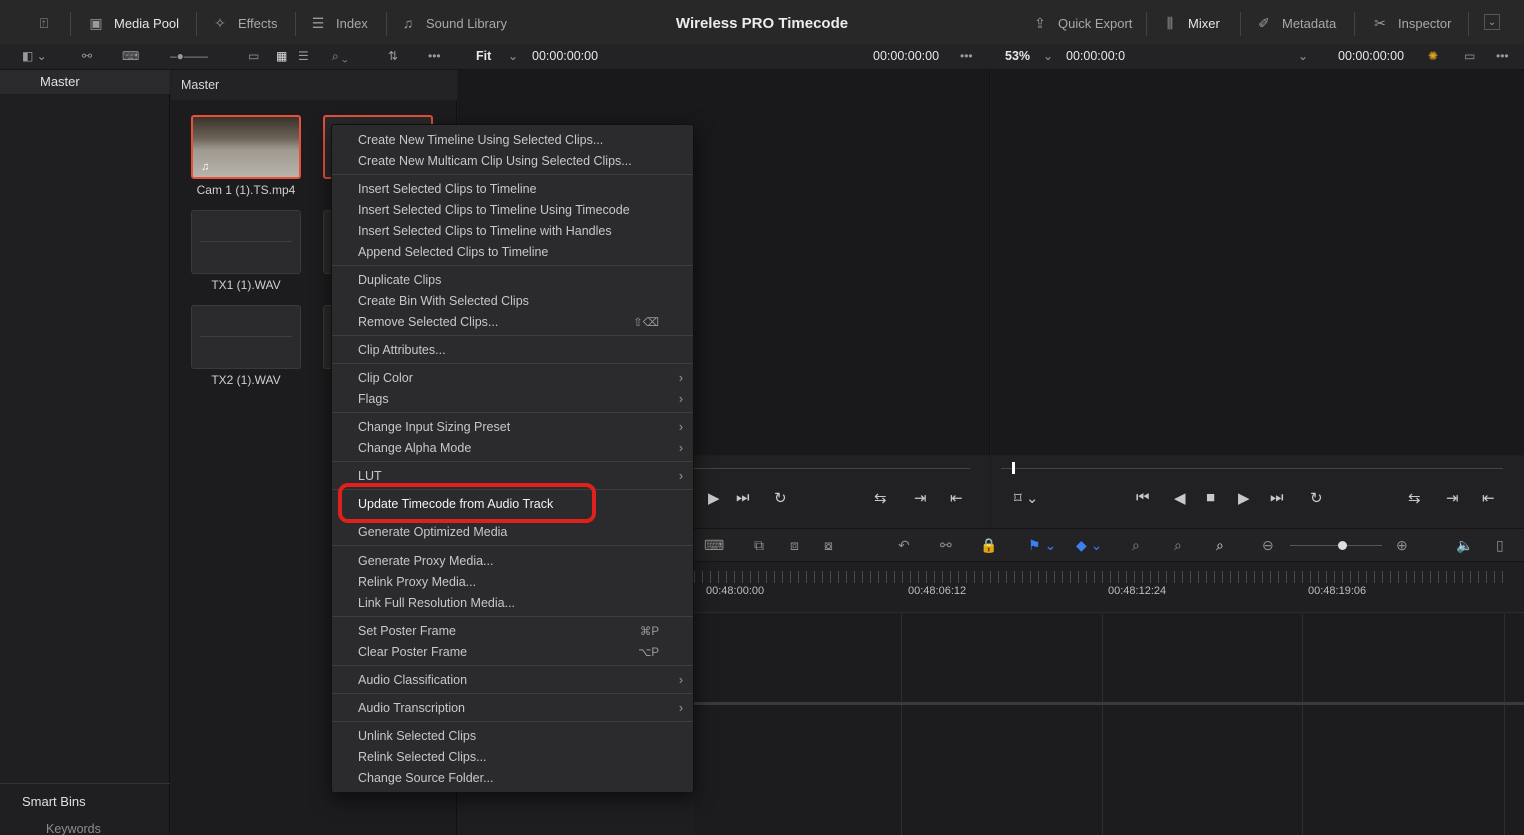 The image size is (1524, 835). I want to click on strip-view-icon: ▭, so click(253, 56).